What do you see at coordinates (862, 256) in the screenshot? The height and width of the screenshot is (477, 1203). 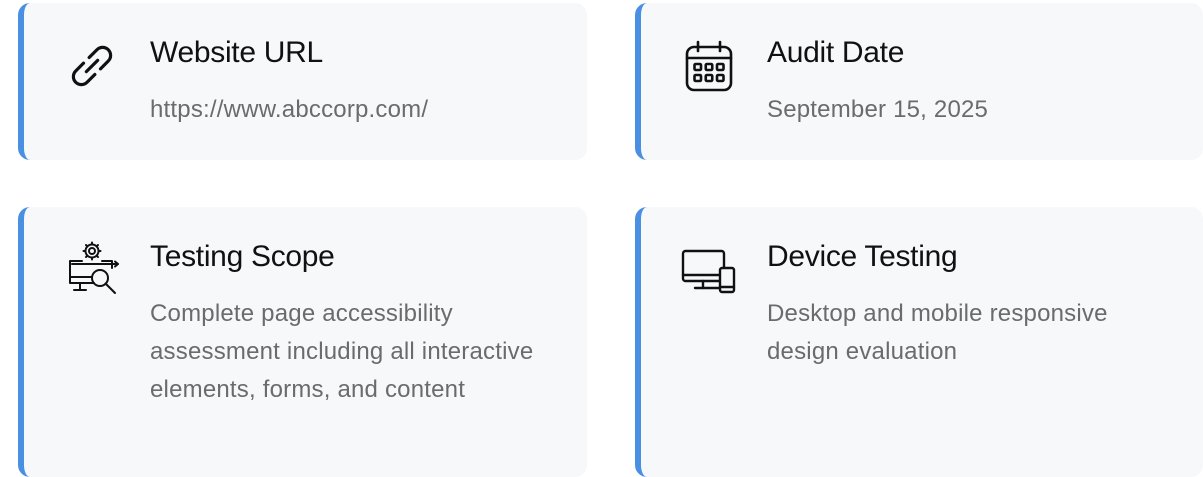 I see `card-title: Device Testing` at bounding box center [862, 256].